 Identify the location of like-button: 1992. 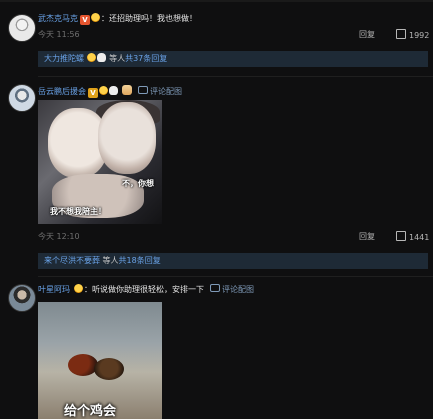
(412, 34).